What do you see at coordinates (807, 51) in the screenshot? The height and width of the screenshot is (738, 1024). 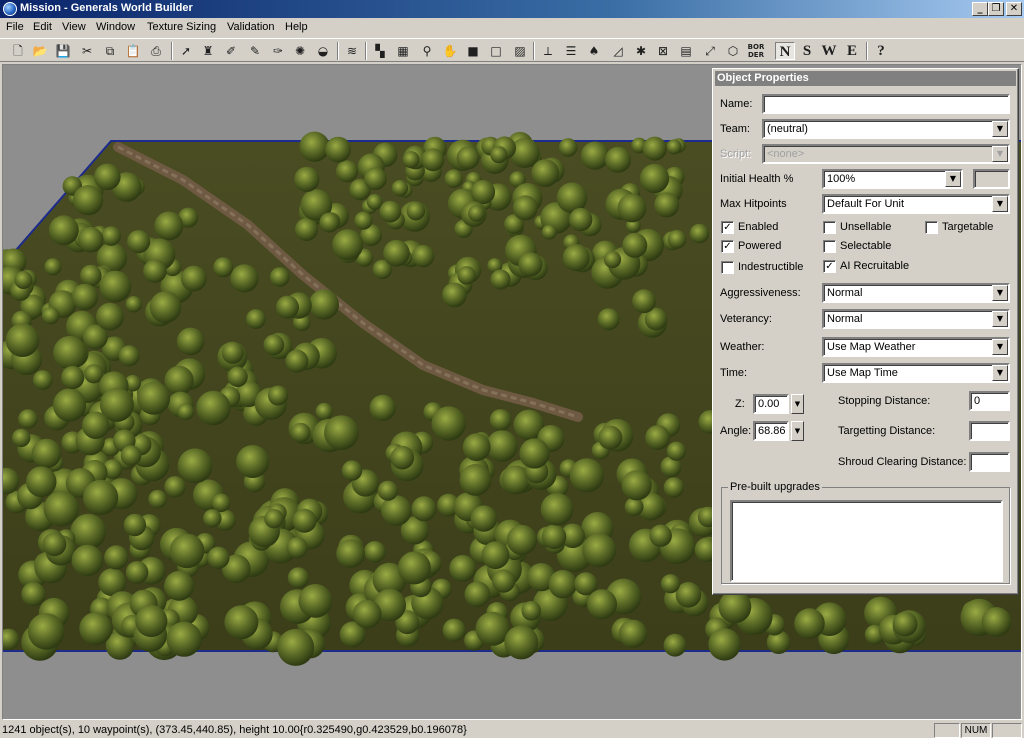 I see `south-view-button: S` at bounding box center [807, 51].